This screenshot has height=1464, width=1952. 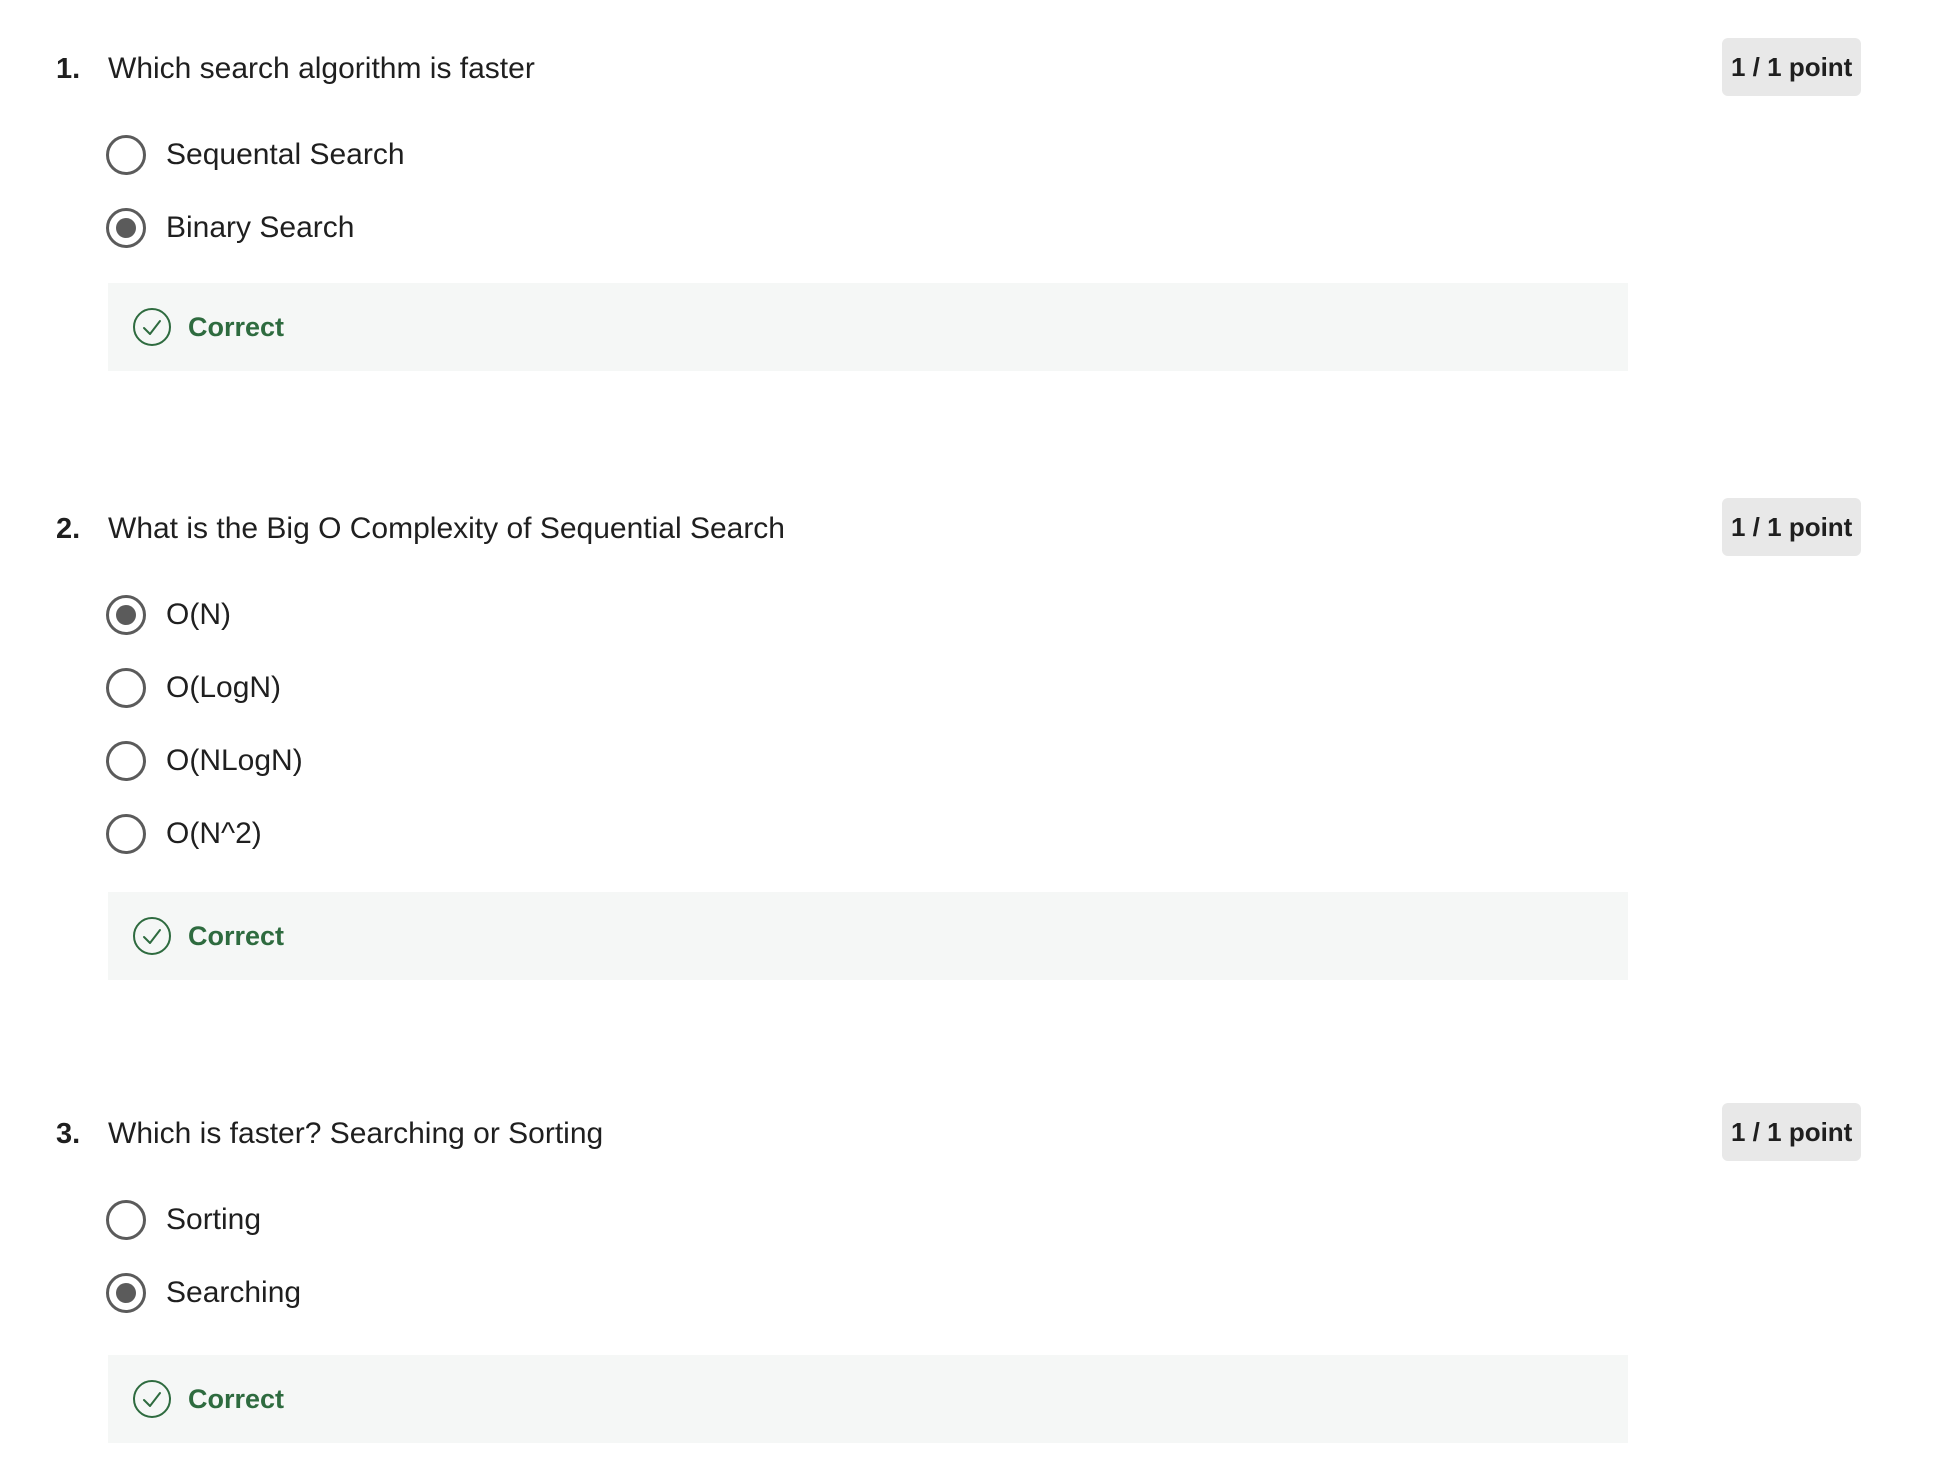 I want to click on question-number: 3., so click(x=68, y=1134).